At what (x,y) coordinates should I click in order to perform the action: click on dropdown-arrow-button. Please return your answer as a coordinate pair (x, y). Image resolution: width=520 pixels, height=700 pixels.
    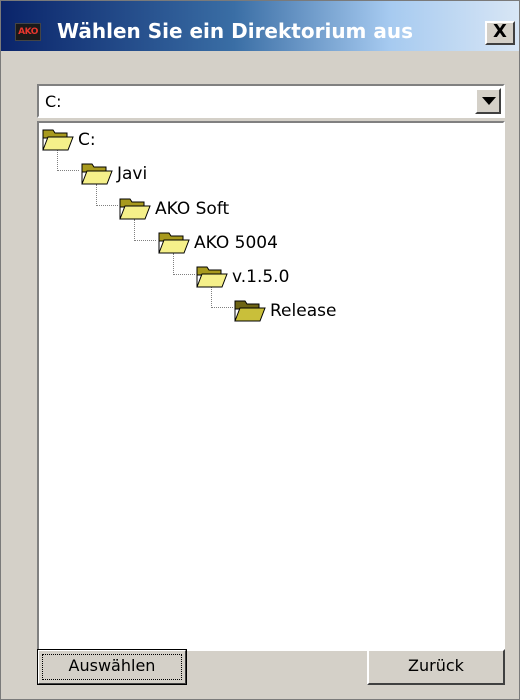
    Looking at the image, I should click on (488, 101).